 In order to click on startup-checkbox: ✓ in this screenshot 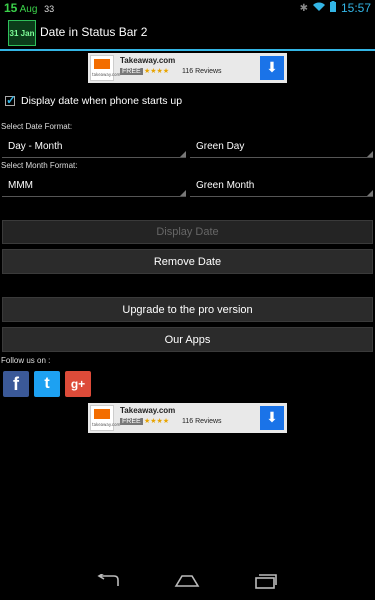, I will do `click(10, 100)`.